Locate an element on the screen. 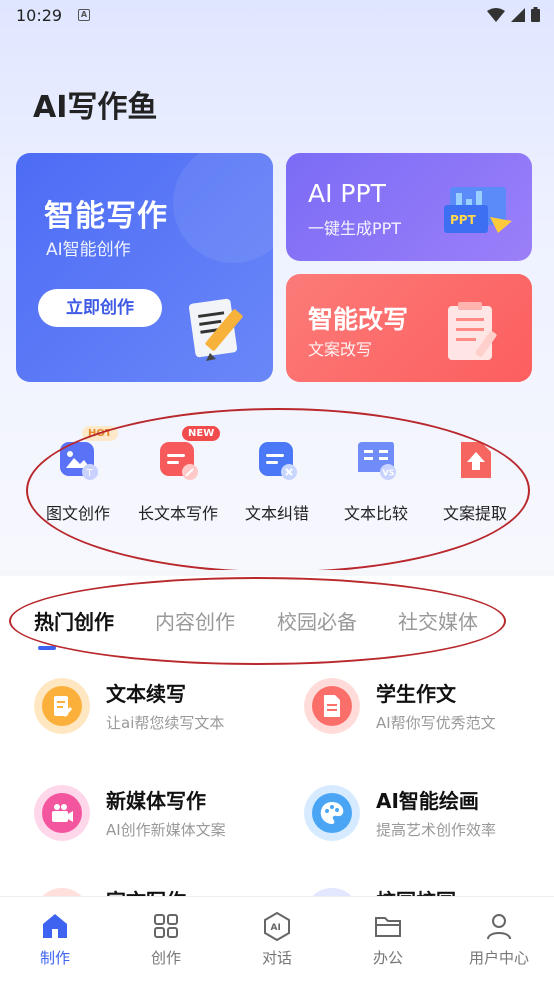 The width and height of the screenshot is (554, 984). nav-label: 创作 is located at coordinates (165, 958).